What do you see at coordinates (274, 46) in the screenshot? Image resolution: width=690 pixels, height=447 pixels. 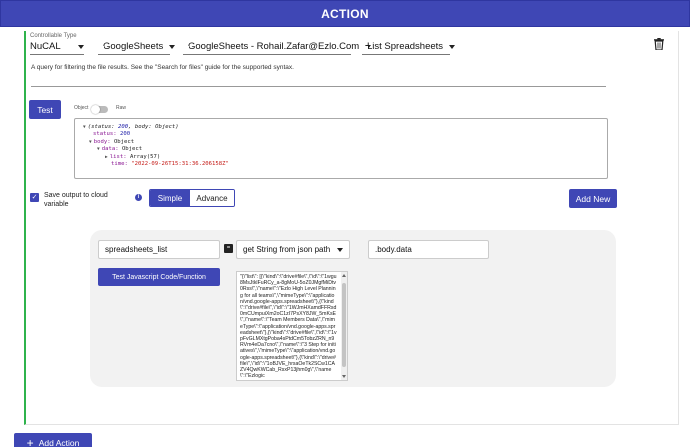 I see `account-value: GoogleSheets - Rohail.Zafar@Ezlo.Com` at bounding box center [274, 46].